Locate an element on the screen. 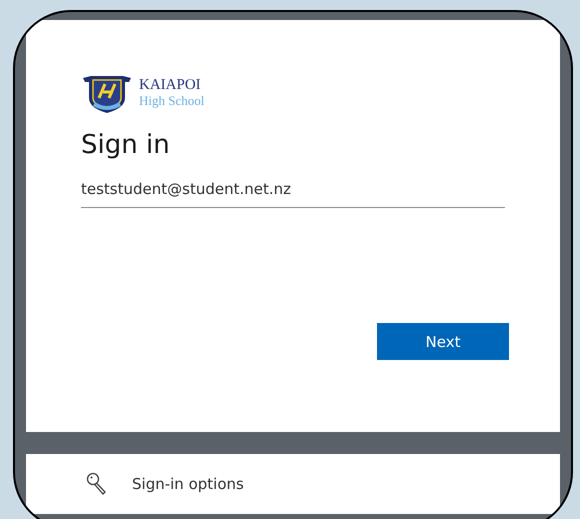  school-subtitle: High School is located at coordinates (171, 101).